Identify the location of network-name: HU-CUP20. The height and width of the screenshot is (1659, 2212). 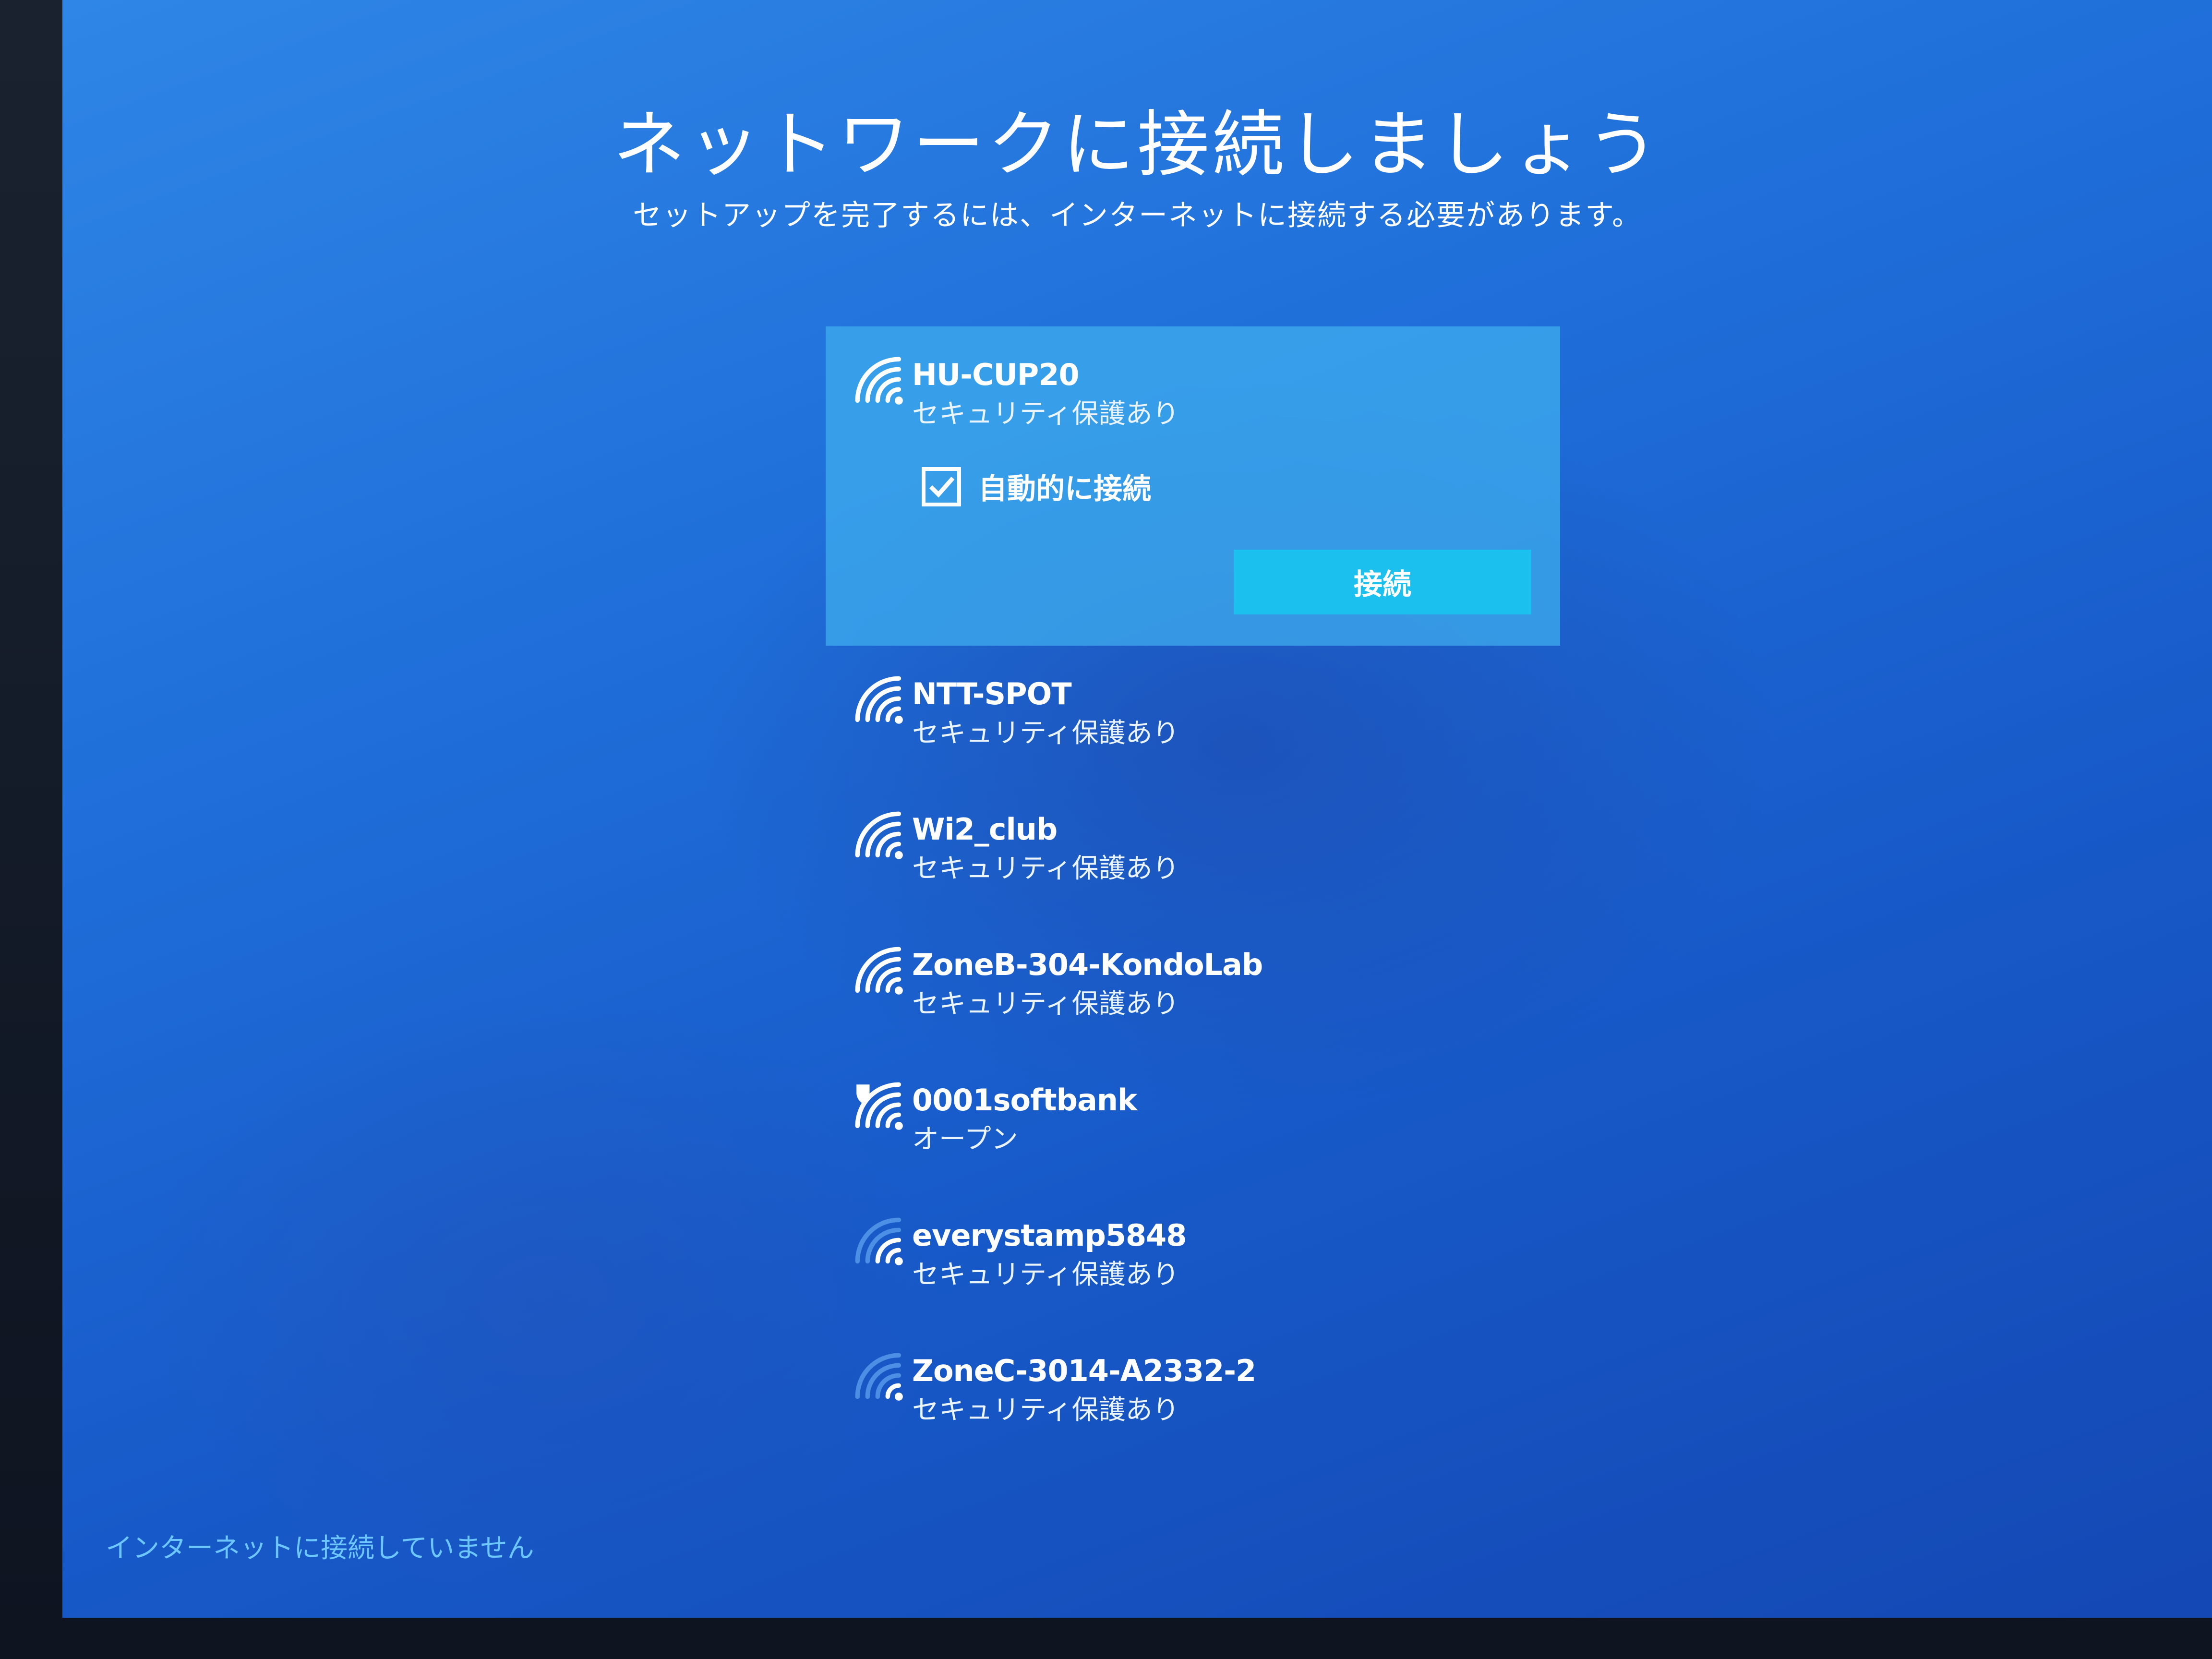
(996, 374).